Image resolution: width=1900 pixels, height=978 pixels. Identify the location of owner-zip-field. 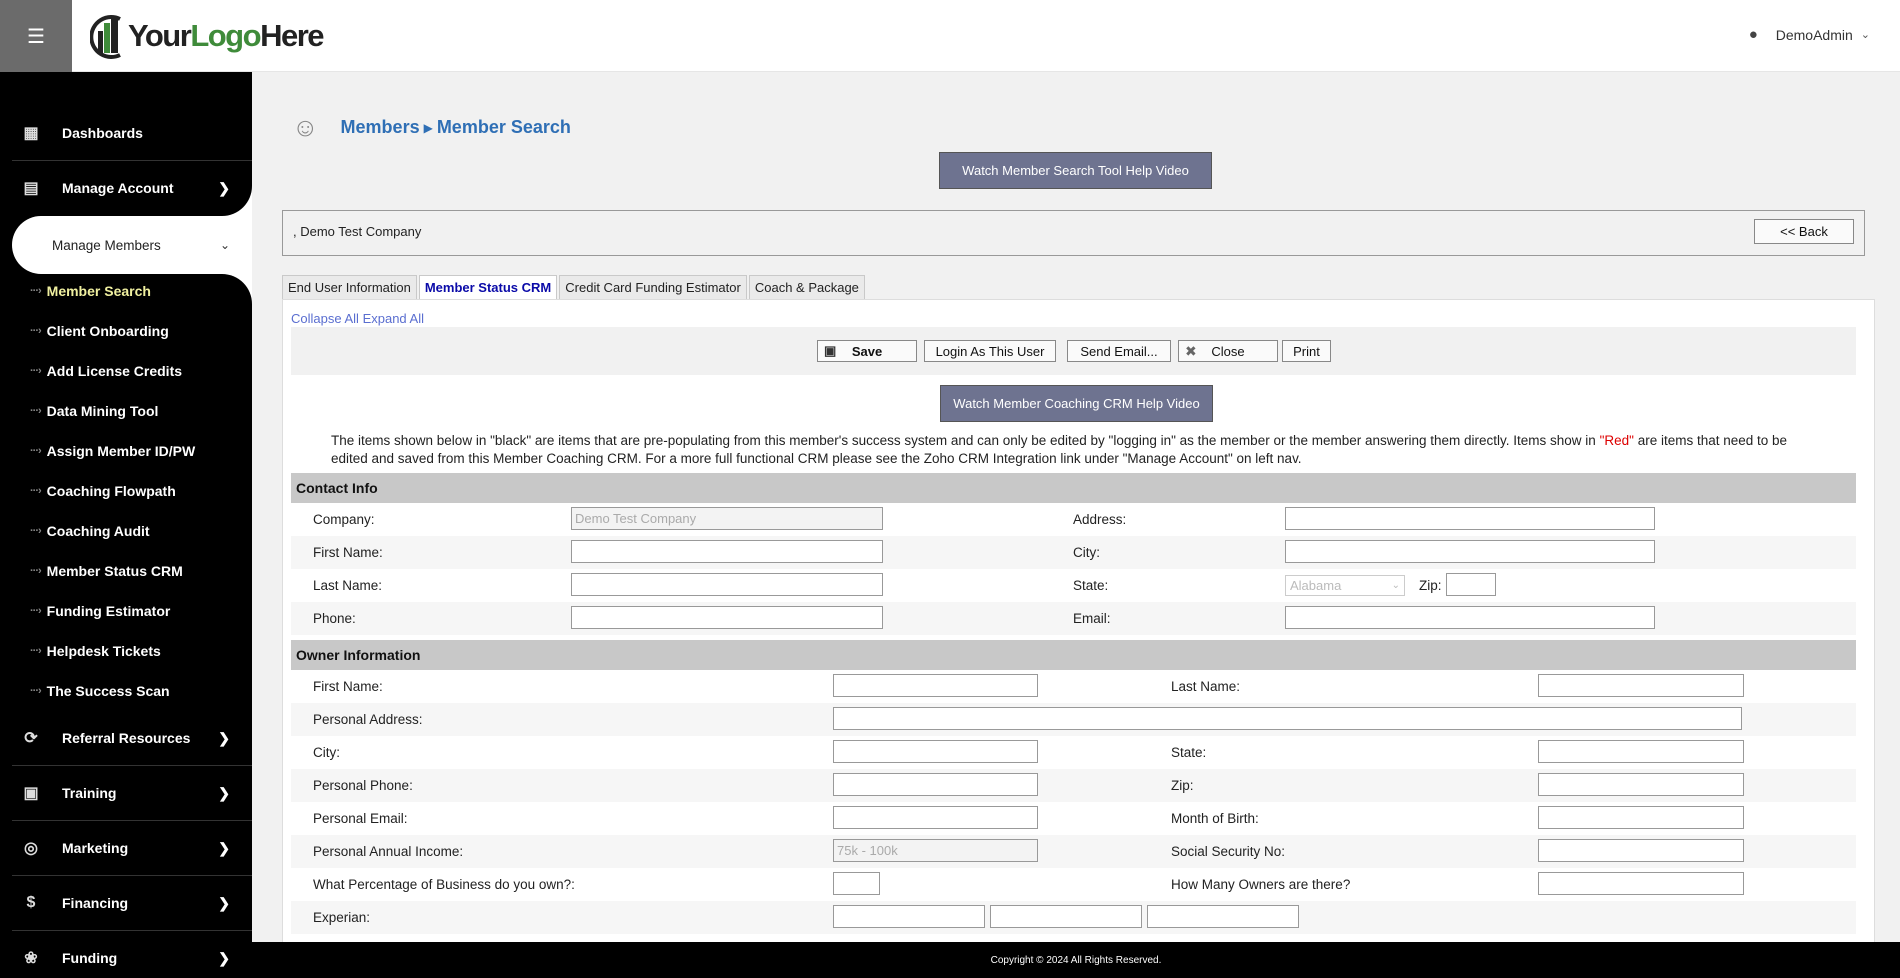
(1641, 784).